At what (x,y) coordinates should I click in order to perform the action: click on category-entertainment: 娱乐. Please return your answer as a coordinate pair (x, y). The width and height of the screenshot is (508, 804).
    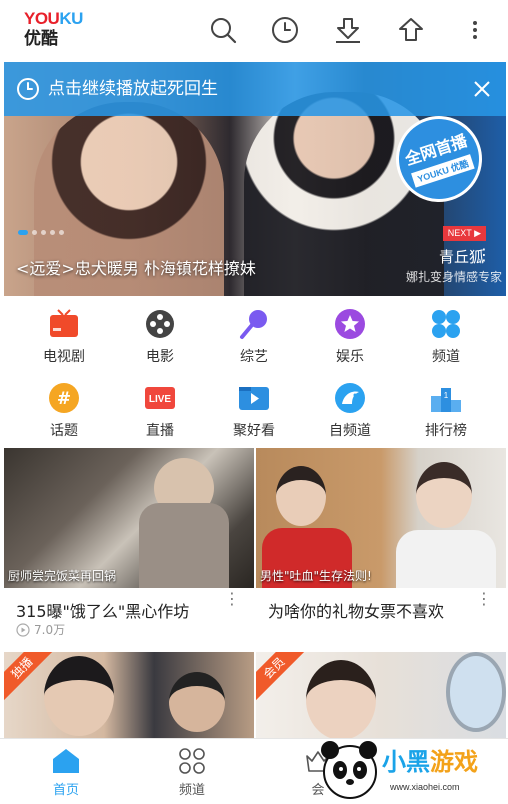
    Looking at the image, I should click on (350, 340).